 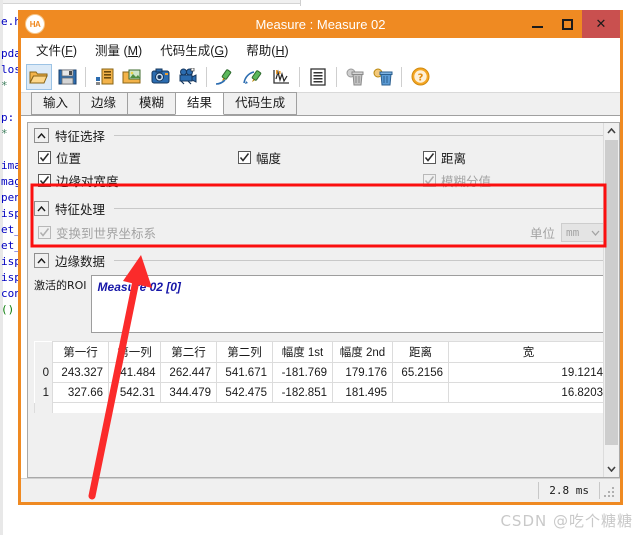 I want to click on collapse-button-feature-processing, so click(x=41, y=208).